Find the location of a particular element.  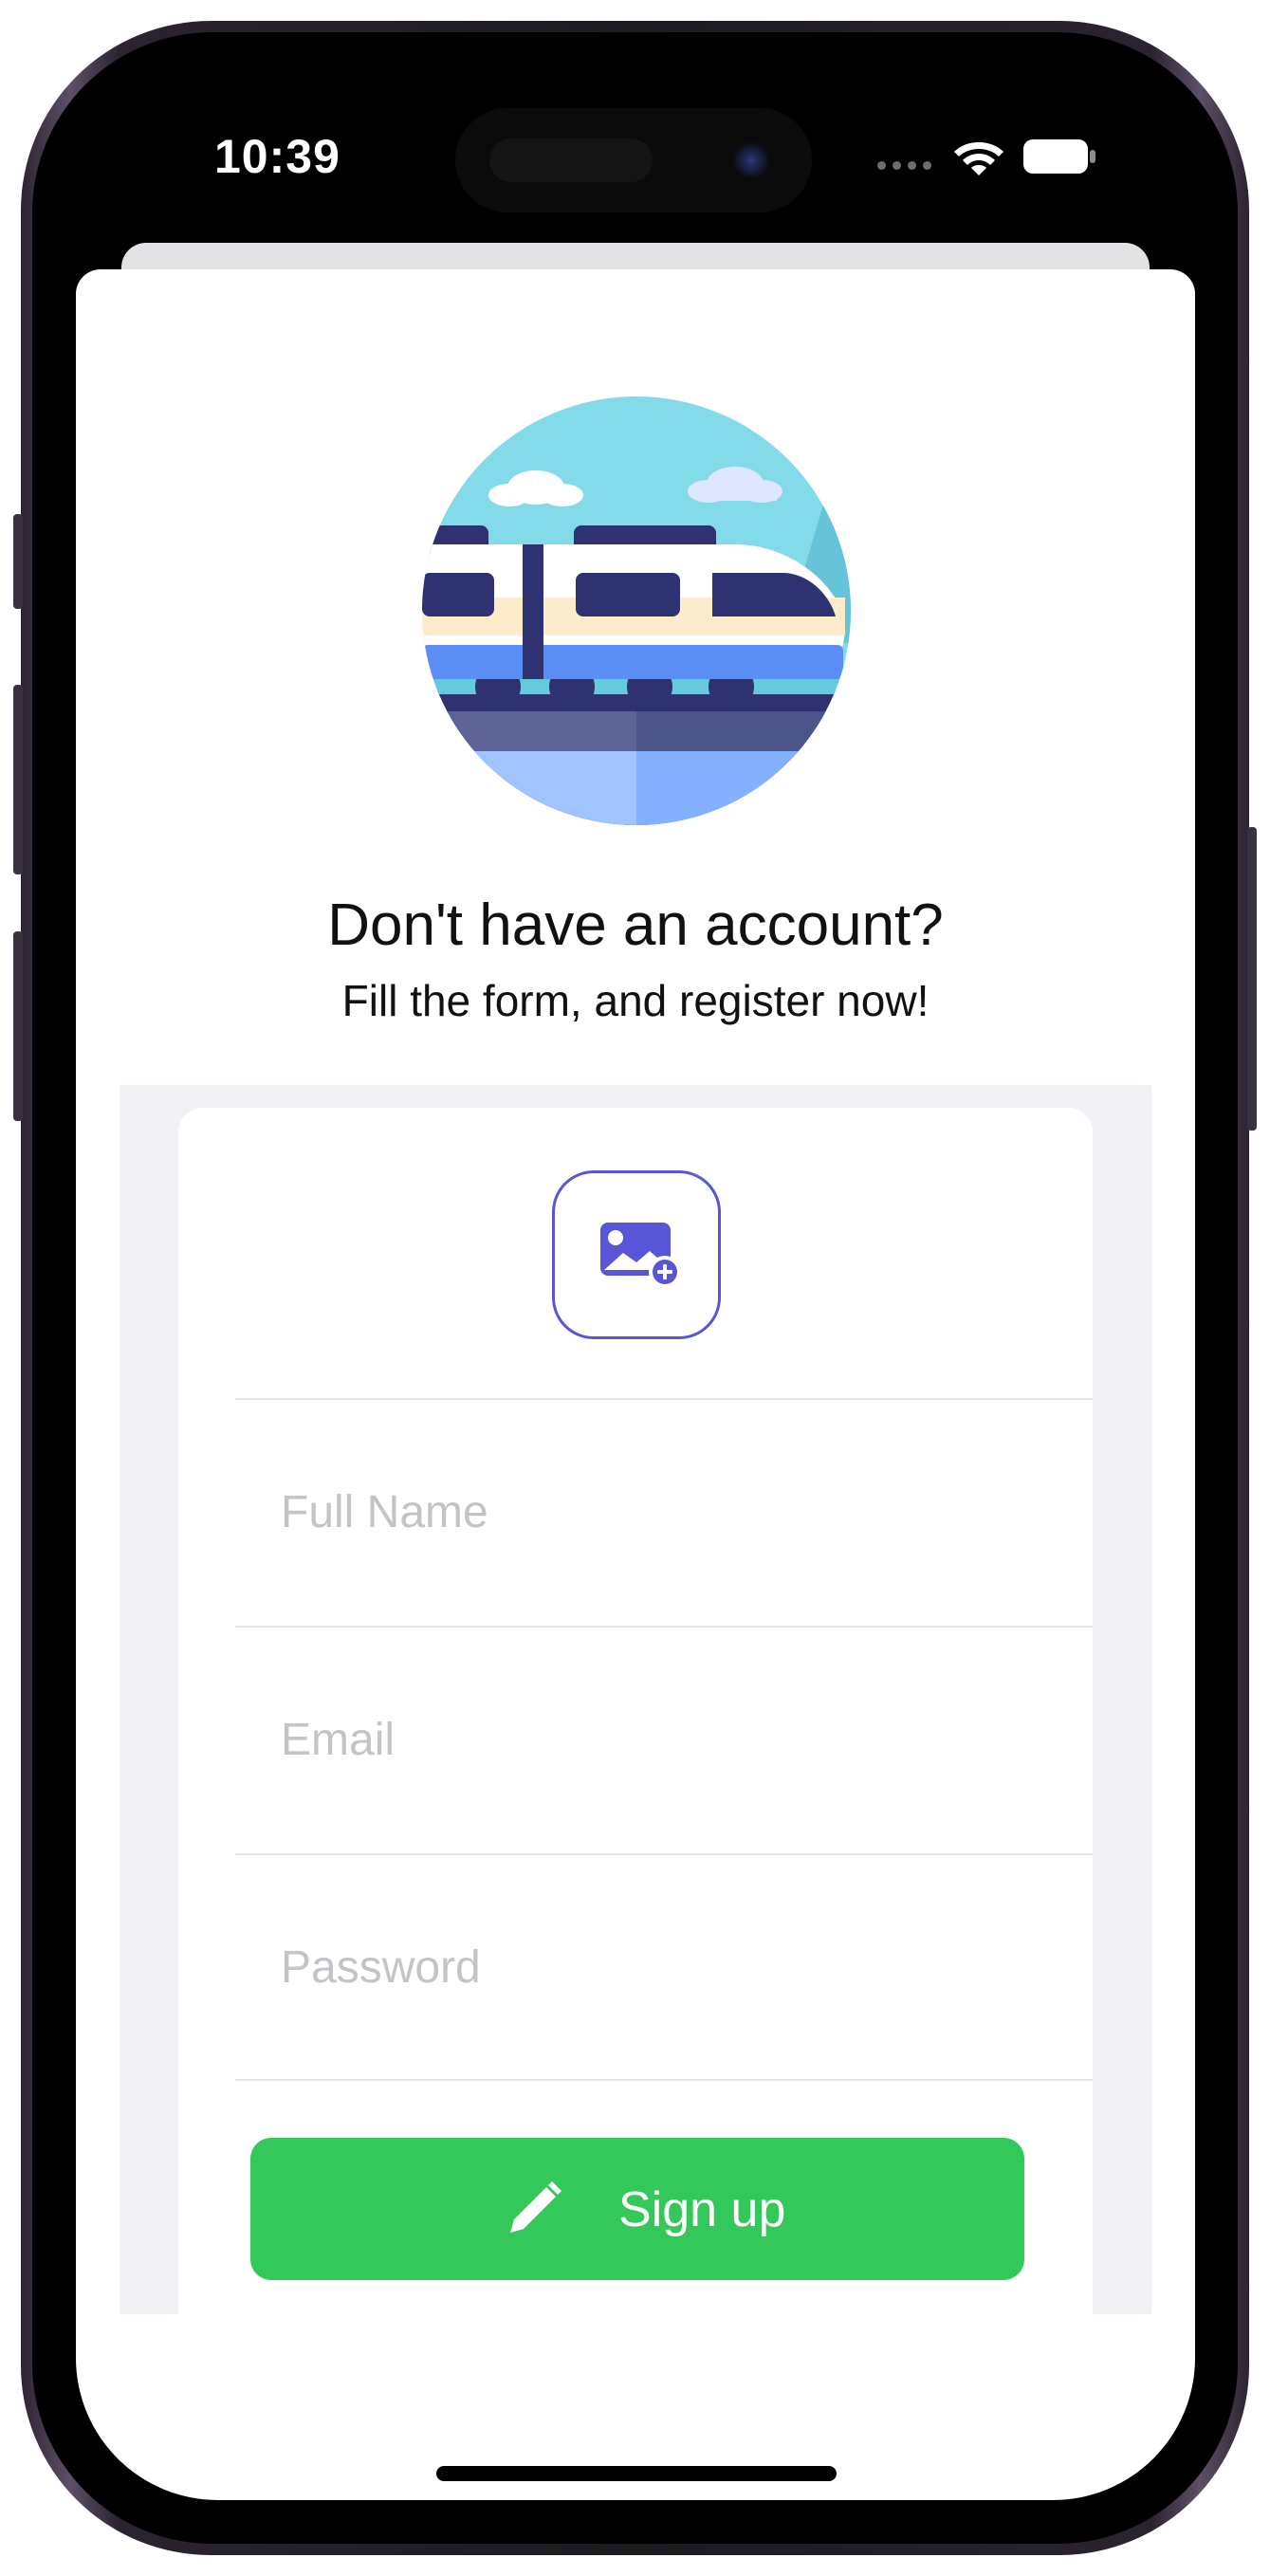

cellular-signal-icon is located at coordinates (905, 166).